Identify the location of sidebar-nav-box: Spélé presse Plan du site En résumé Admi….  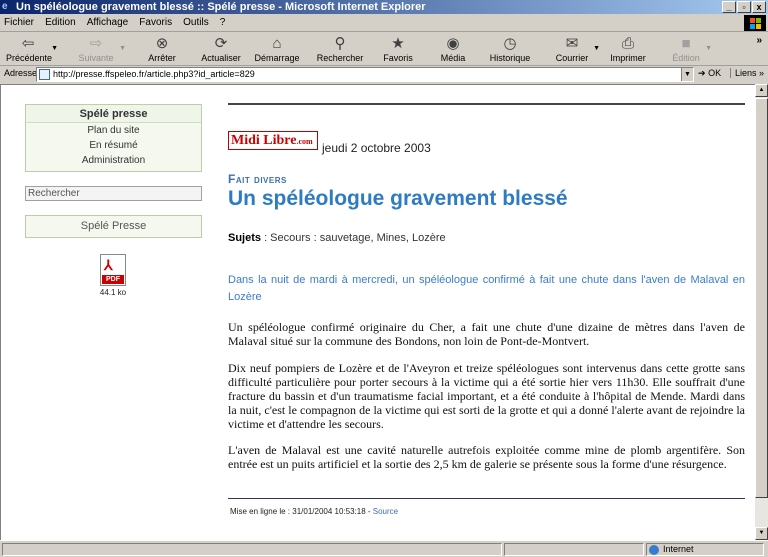
(113, 138).